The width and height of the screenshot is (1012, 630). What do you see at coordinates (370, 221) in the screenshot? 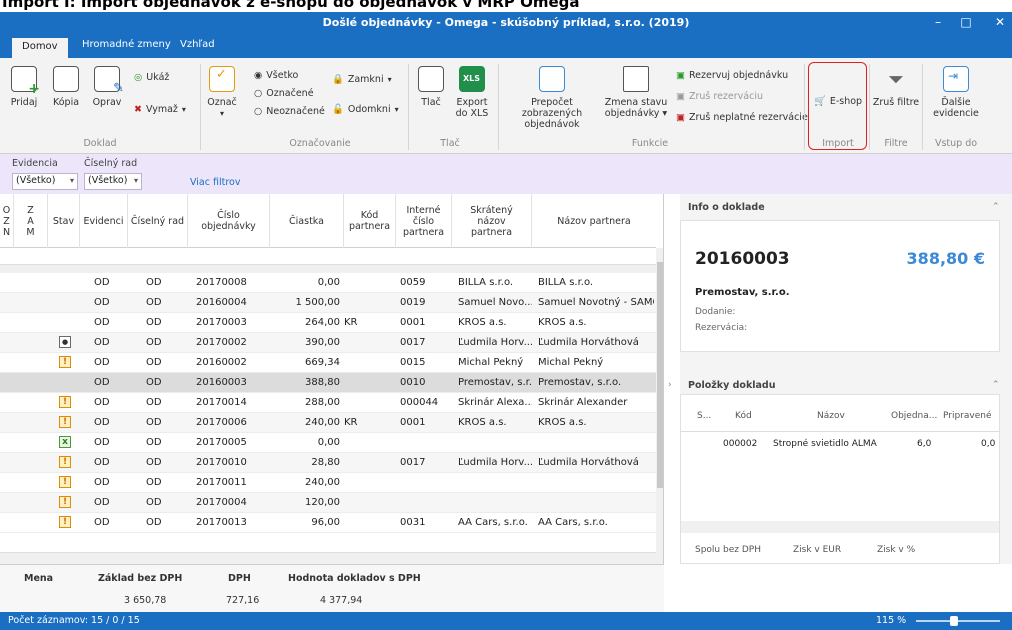
I see `col-kod: Kód partnera` at bounding box center [370, 221].